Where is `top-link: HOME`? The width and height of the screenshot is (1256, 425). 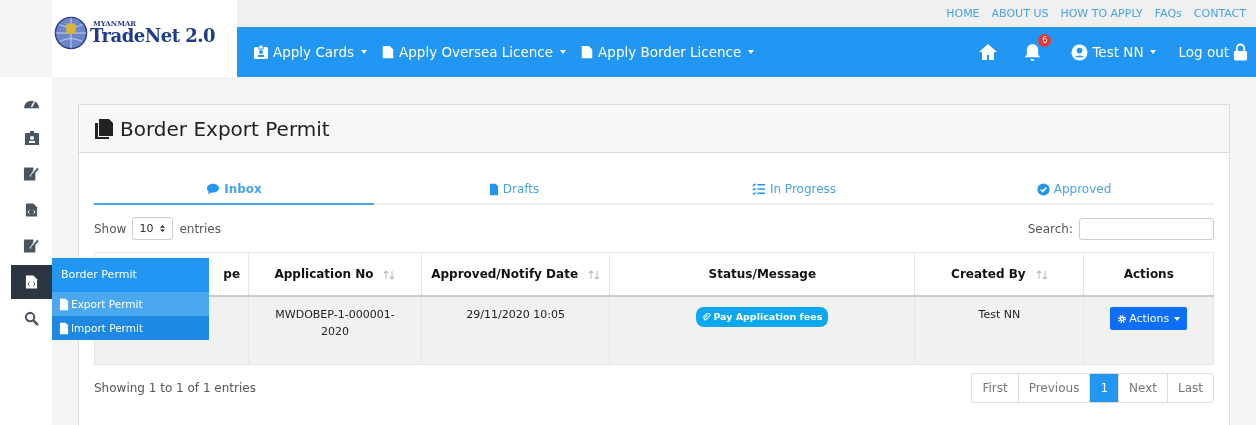
top-link: HOME is located at coordinates (963, 13).